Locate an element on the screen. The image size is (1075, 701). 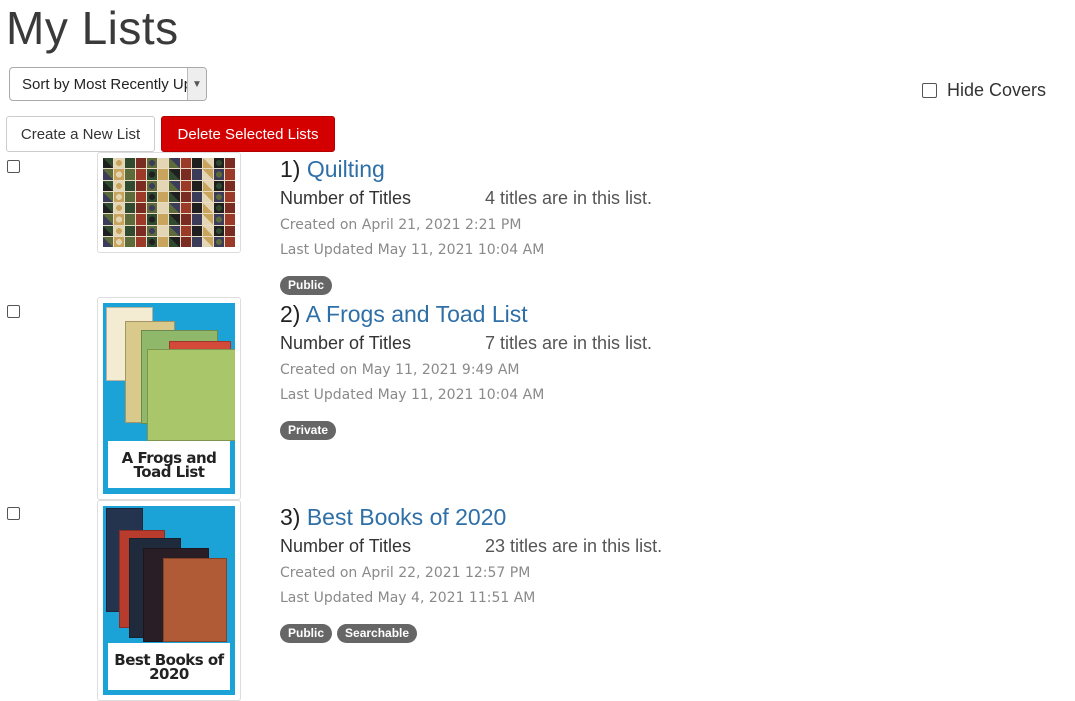
delete-selected-lists-button: Delete Selected Lists is located at coordinates (248, 134).